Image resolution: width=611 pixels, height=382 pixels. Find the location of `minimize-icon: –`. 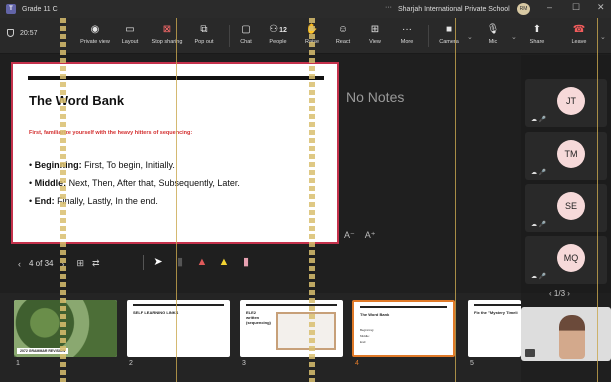

minimize-icon: – is located at coordinates (549, 7).